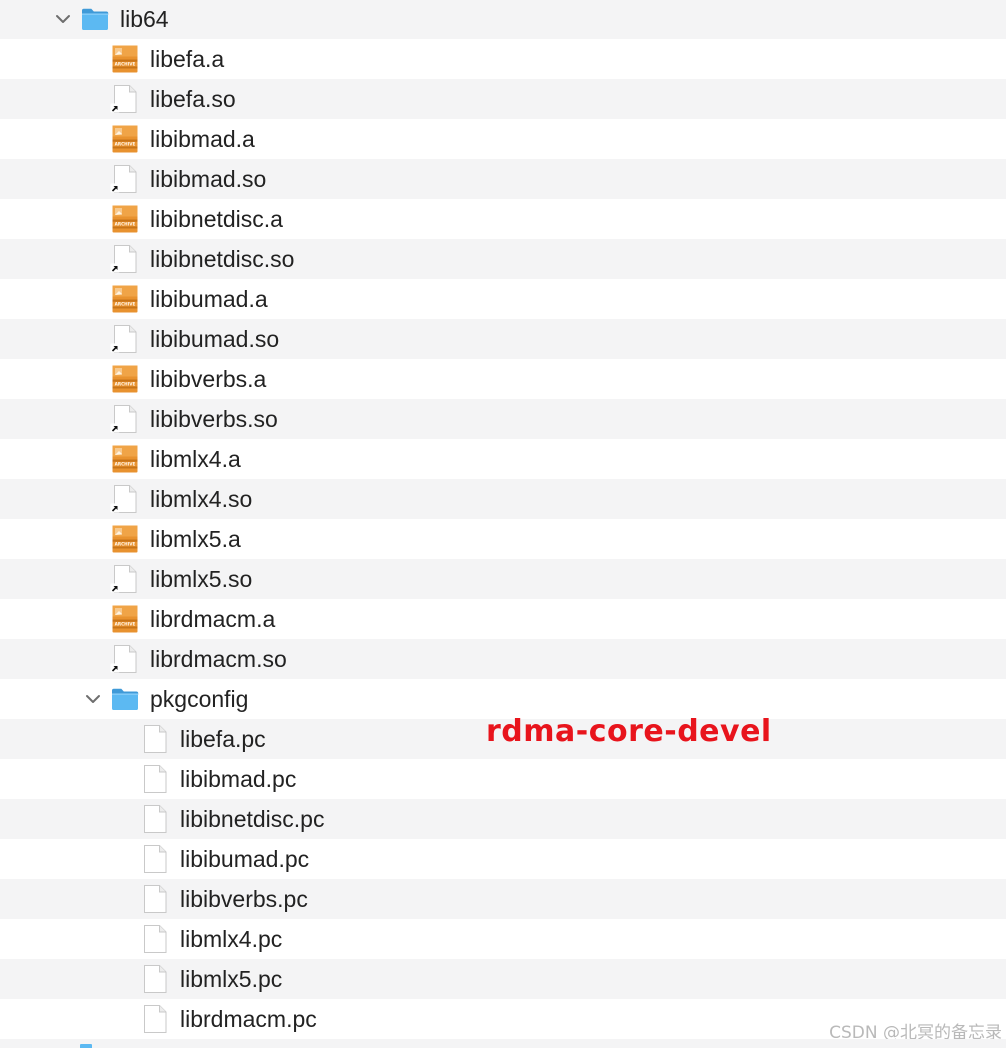 This screenshot has height=1048, width=1006. I want to click on file-name: libibnetdisc.a, so click(216, 219).